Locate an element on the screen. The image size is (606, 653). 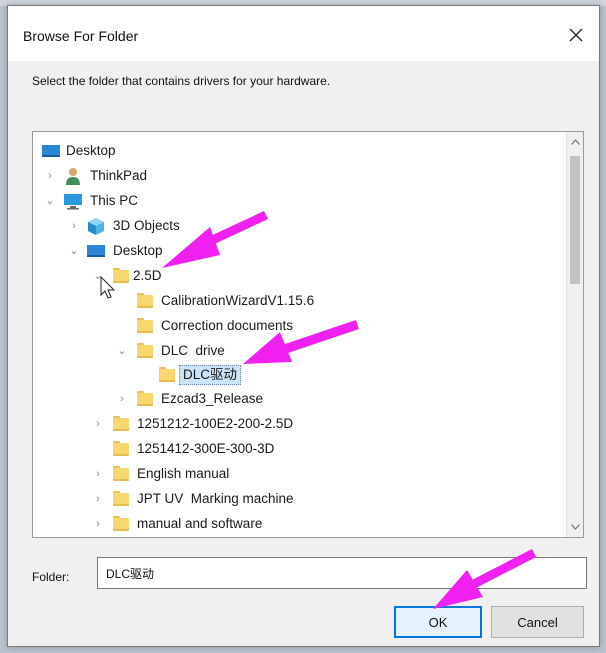
user-icon is located at coordinates (73, 176).